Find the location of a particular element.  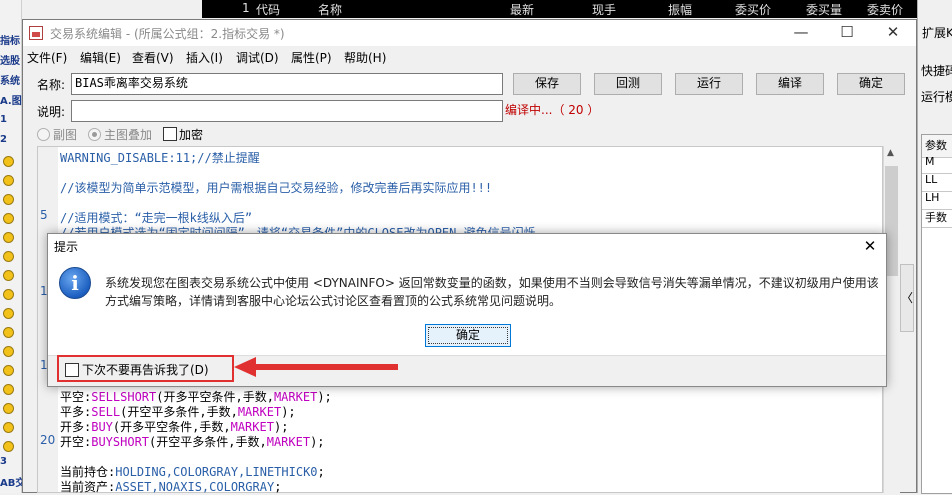

param-row: 手数 is located at coordinates (937, 218).